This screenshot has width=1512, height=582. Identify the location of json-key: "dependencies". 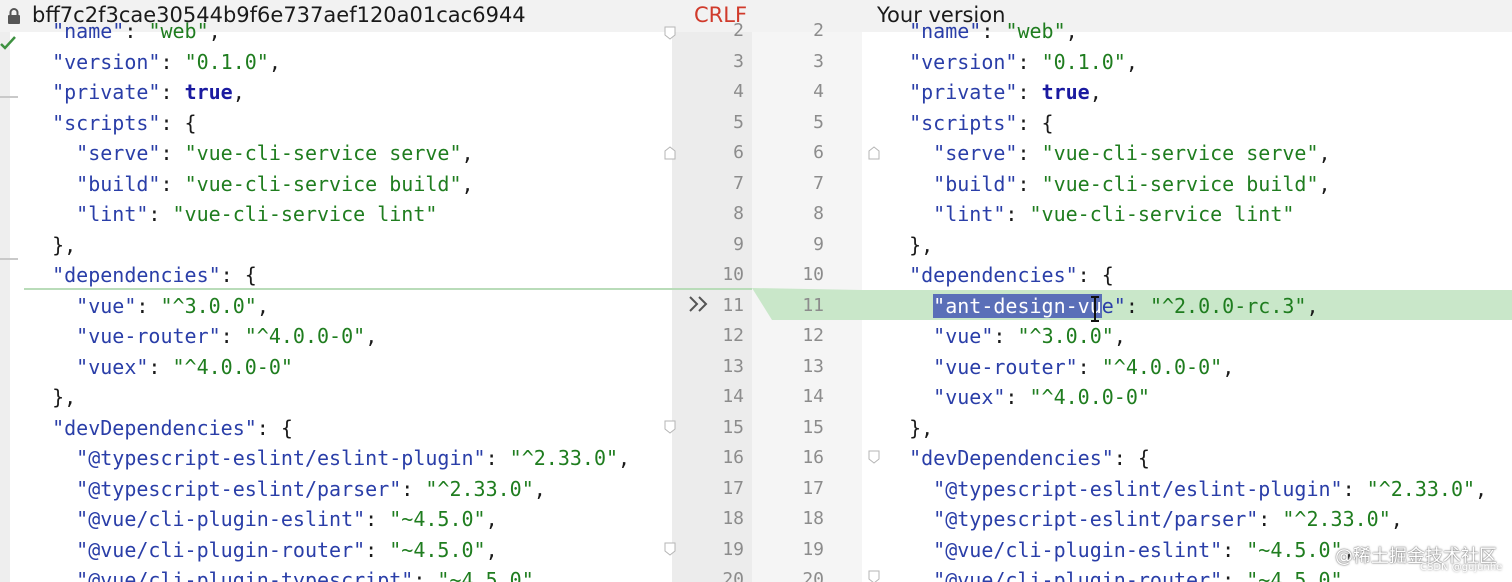
(993, 275).